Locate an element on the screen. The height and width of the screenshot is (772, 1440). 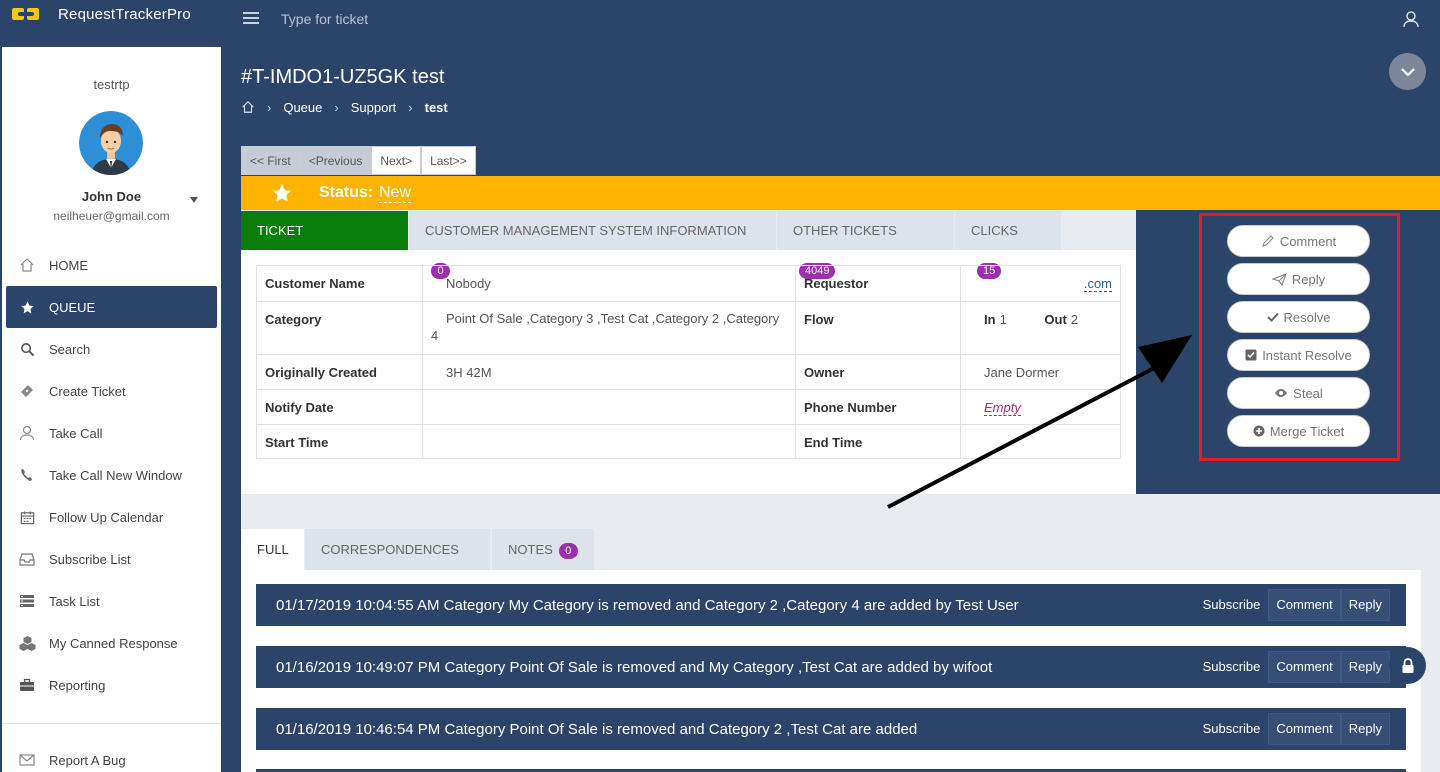
sidebar-bottom-nav: Report A Bug is located at coordinates (111, 755).